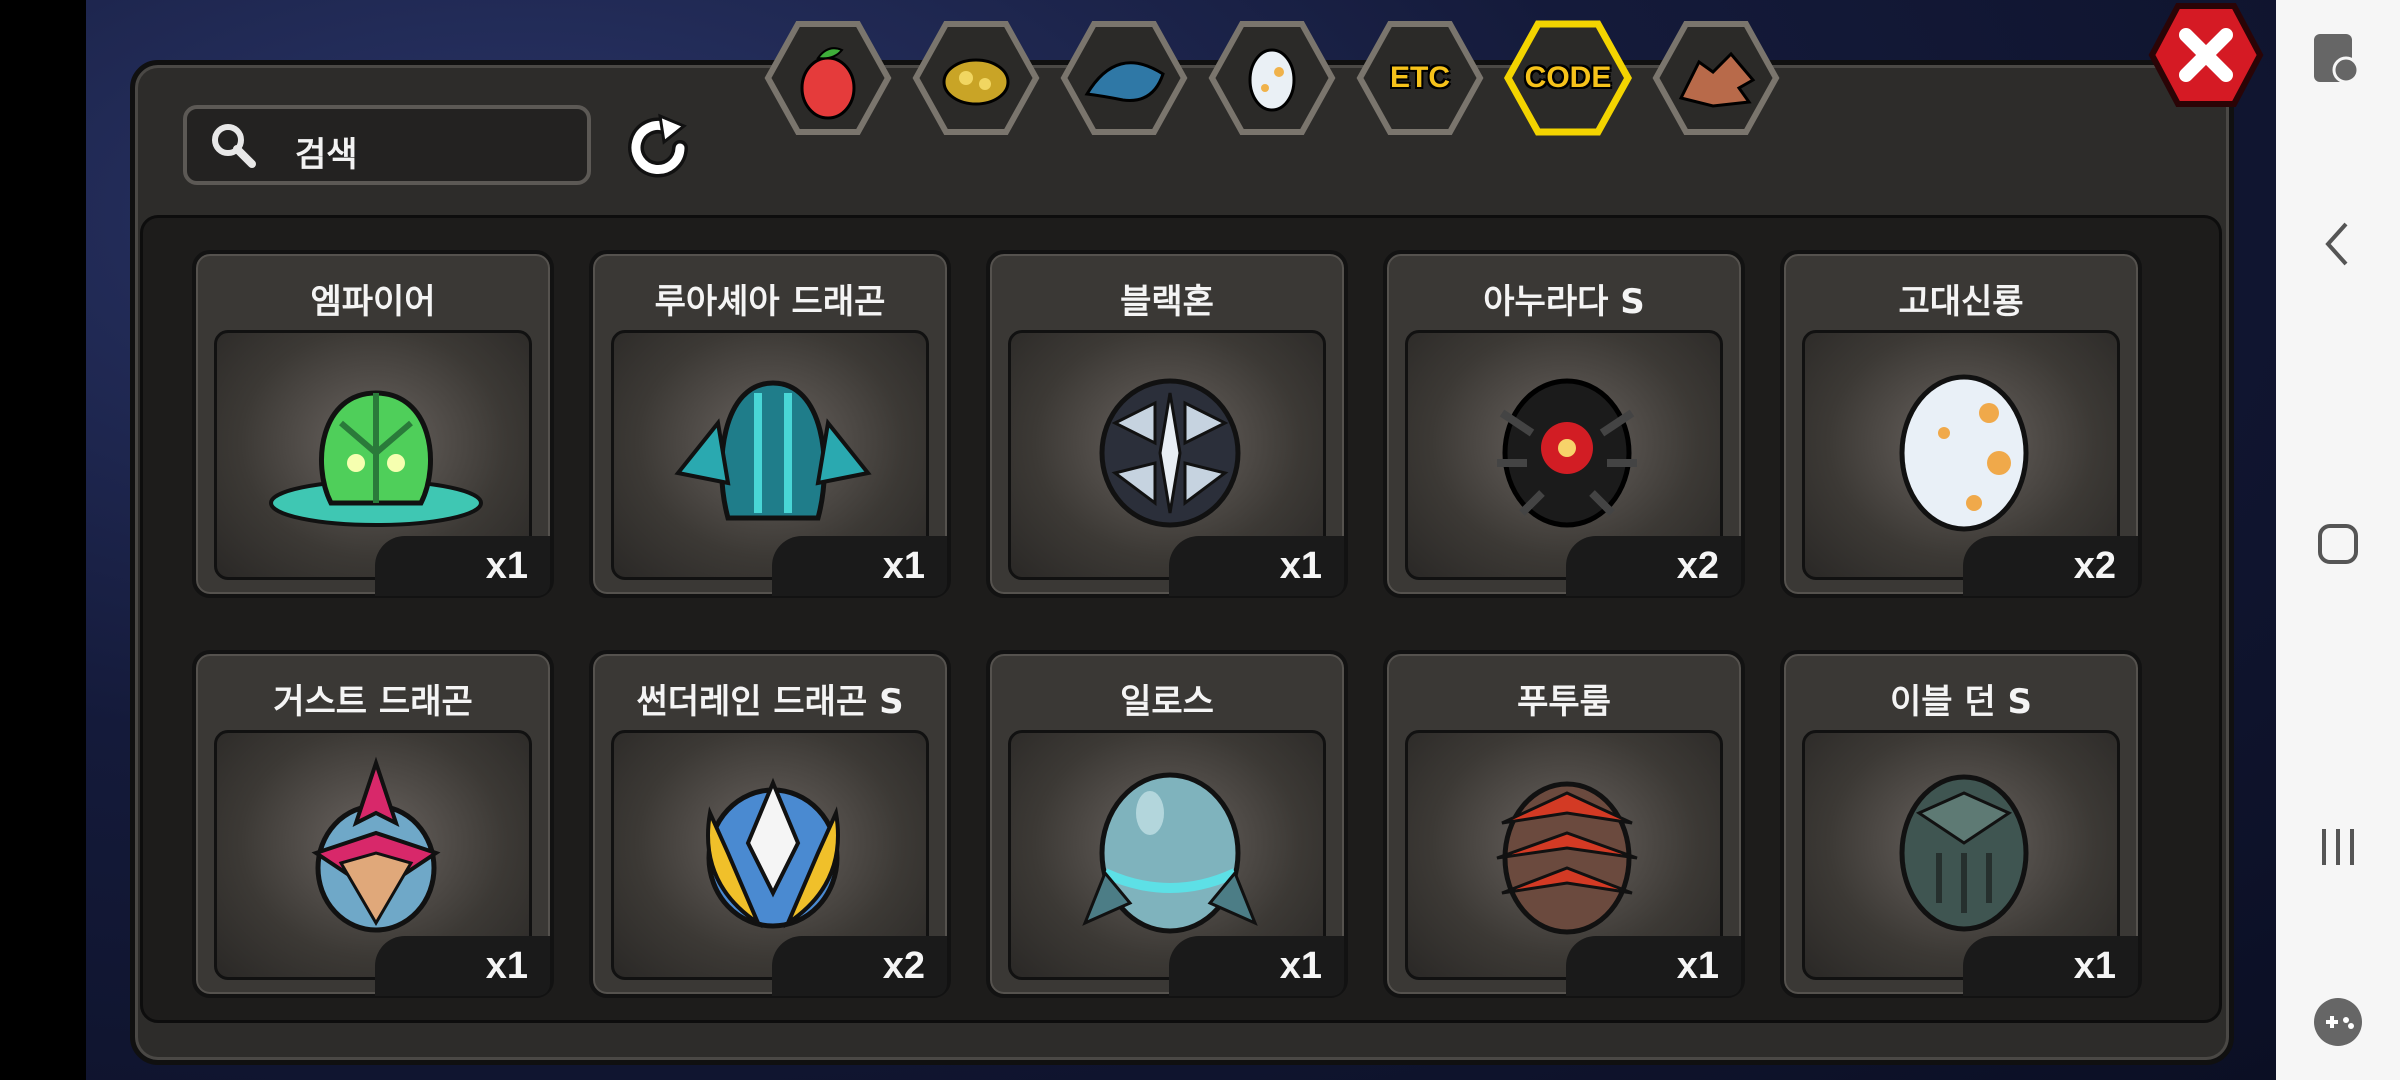  Describe the element at coordinates (976, 82) in the screenshot. I see `gold-ore-icon` at that location.